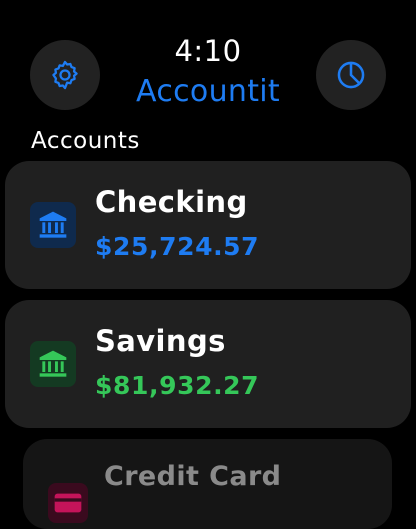 The height and width of the screenshot is (529, 416). I want to click on account-balance: $81,932.27, so click(177, 385).